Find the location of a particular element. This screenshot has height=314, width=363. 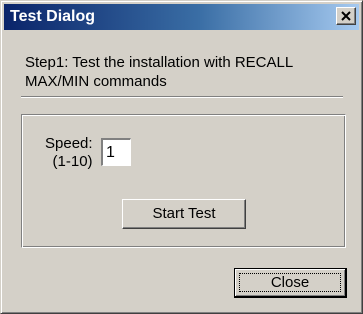

speed-label: Speed: (1-10) is located at coordinates (69, 153).